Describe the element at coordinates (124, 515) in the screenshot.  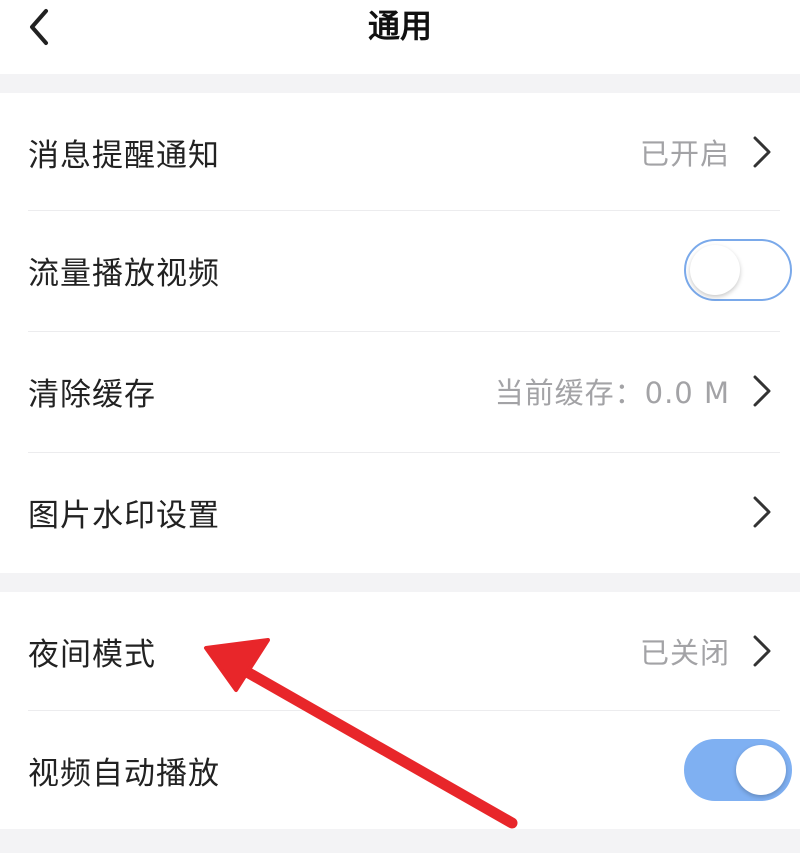
I see `row-label: 图片水印设置` at that location.